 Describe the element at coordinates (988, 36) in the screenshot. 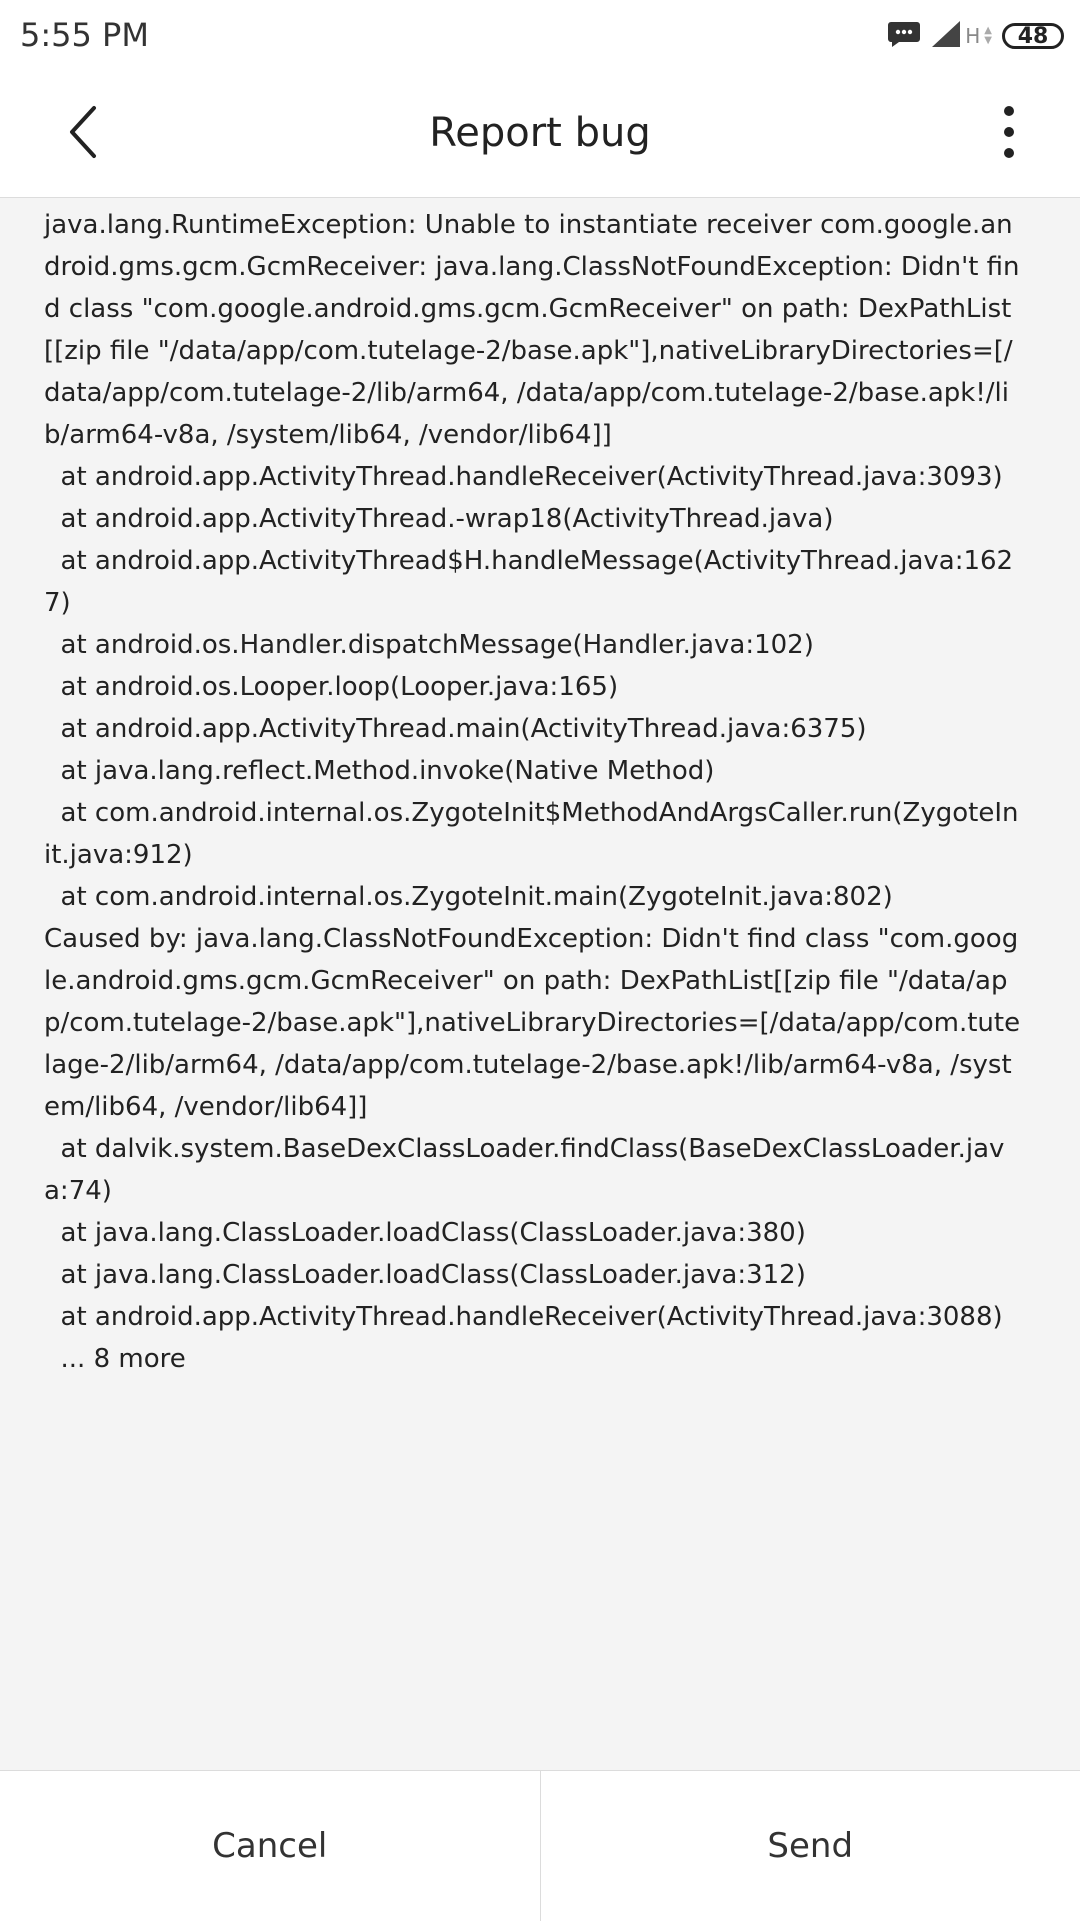

I see `data-activity-icon: ▲▼` at that location.